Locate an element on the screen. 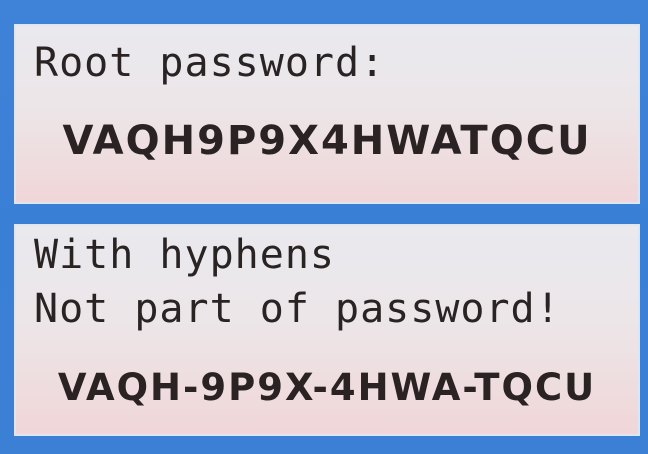 The width and height of the screenshot is (648, 454). hyphens-note-line-1: With hyphens is located at coordinates (184, 255).